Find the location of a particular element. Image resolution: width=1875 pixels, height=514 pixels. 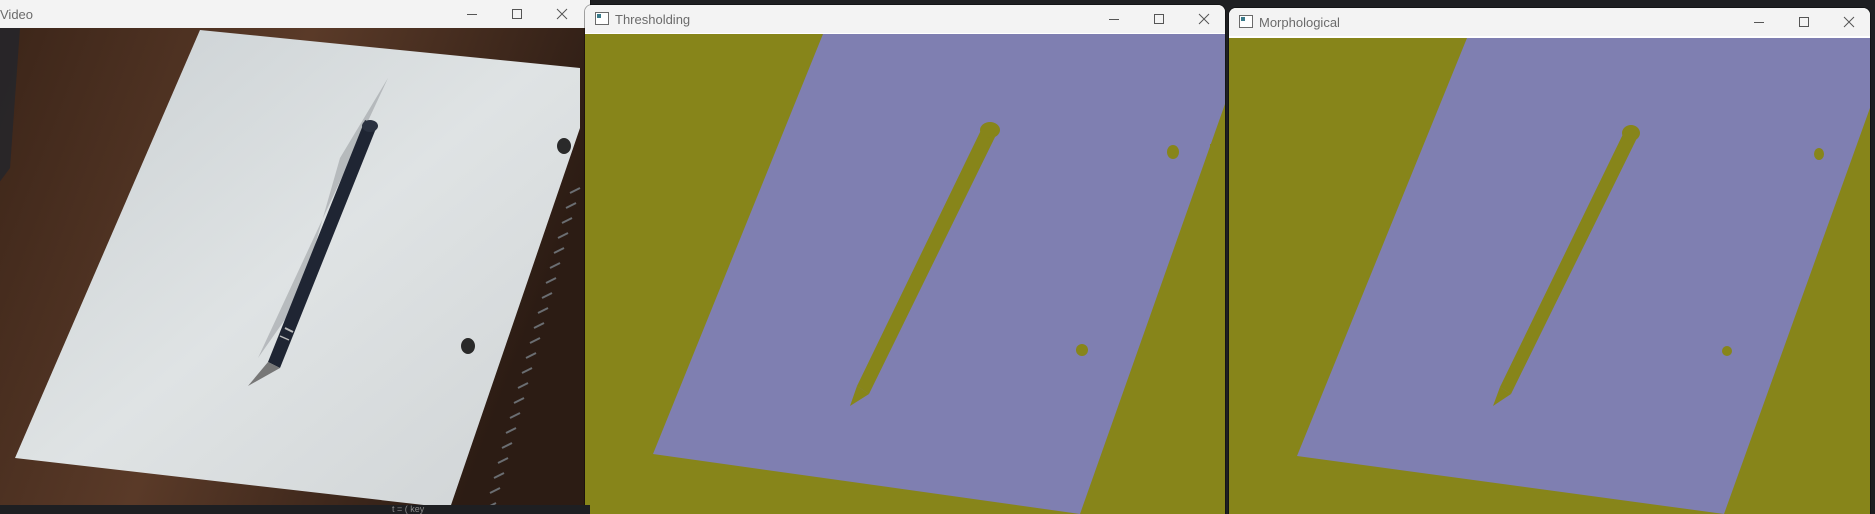

thresholding-titlebar: Thresholding is located at coordinates (905, 19).